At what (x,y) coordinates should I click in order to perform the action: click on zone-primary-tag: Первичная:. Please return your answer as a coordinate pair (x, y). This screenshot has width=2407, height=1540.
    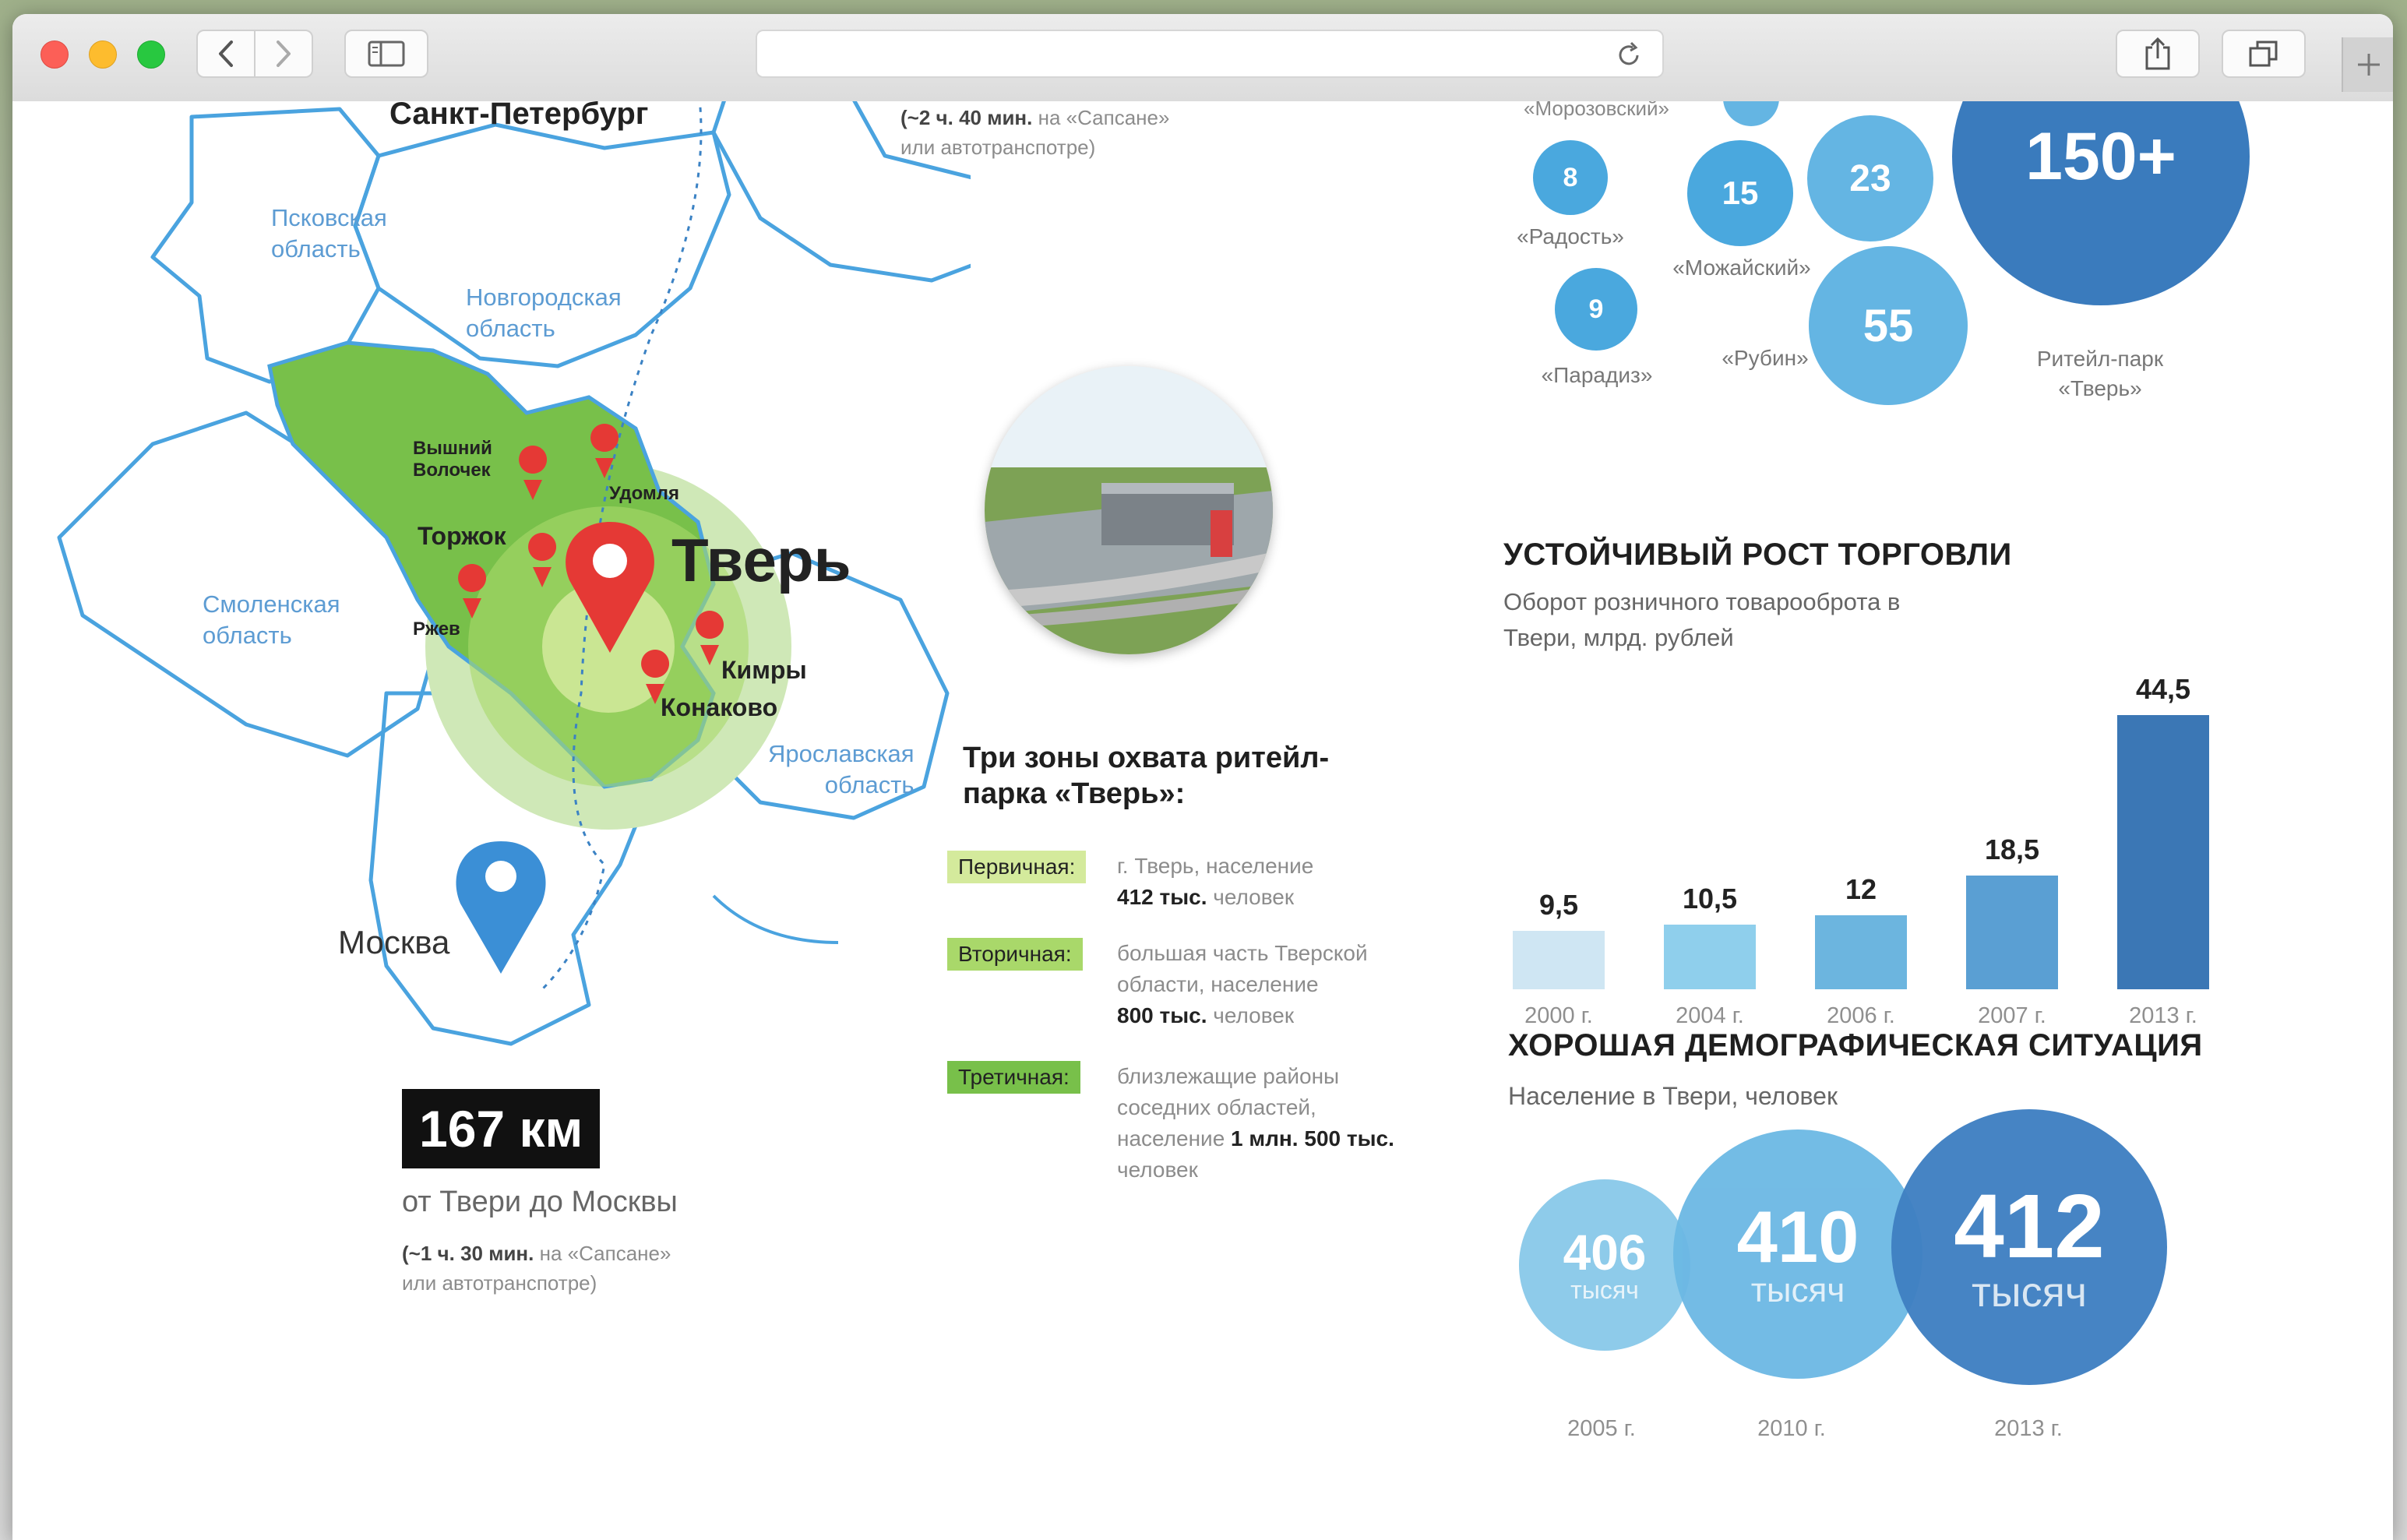
    Looking at the image, I should click on (1017, 867).